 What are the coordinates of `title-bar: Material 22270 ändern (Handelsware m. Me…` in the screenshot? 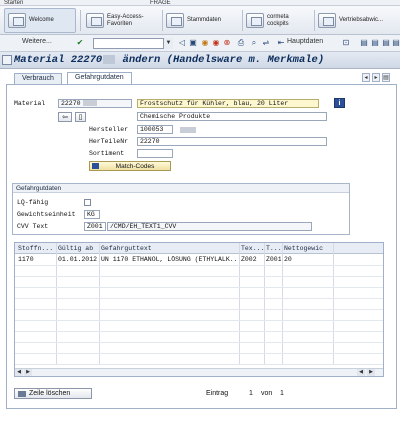 It's located at (200, 60).